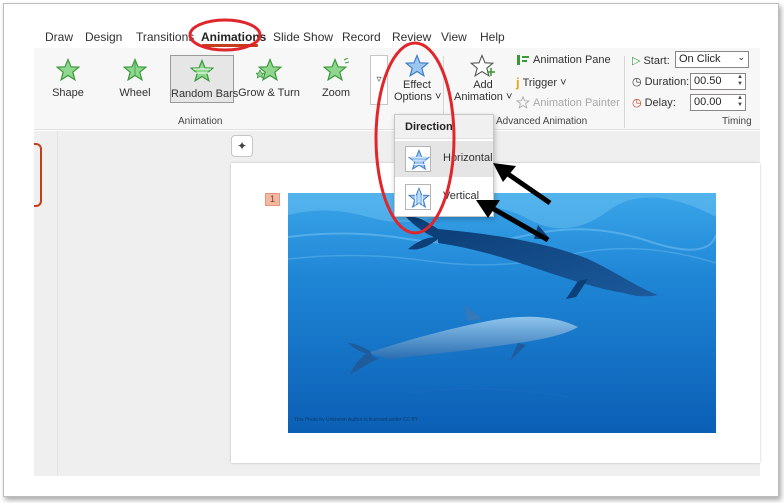 This screenshot has height=503, width=784. I want to click on tab-design: Design, so click(103, 37).